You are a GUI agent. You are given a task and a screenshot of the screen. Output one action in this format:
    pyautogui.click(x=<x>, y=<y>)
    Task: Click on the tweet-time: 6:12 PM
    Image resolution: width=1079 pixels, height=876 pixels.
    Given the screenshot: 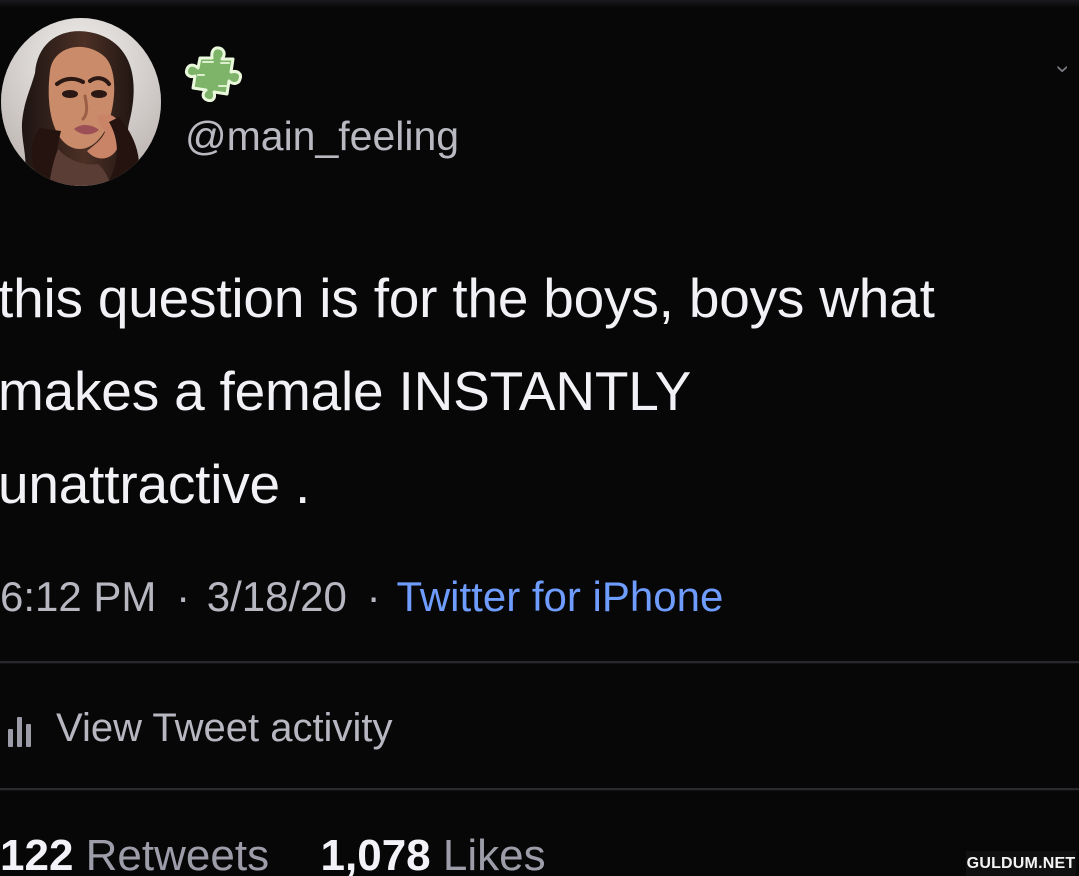 What is the action you would take?
    pyautogui.click(x=78, y=596)
    